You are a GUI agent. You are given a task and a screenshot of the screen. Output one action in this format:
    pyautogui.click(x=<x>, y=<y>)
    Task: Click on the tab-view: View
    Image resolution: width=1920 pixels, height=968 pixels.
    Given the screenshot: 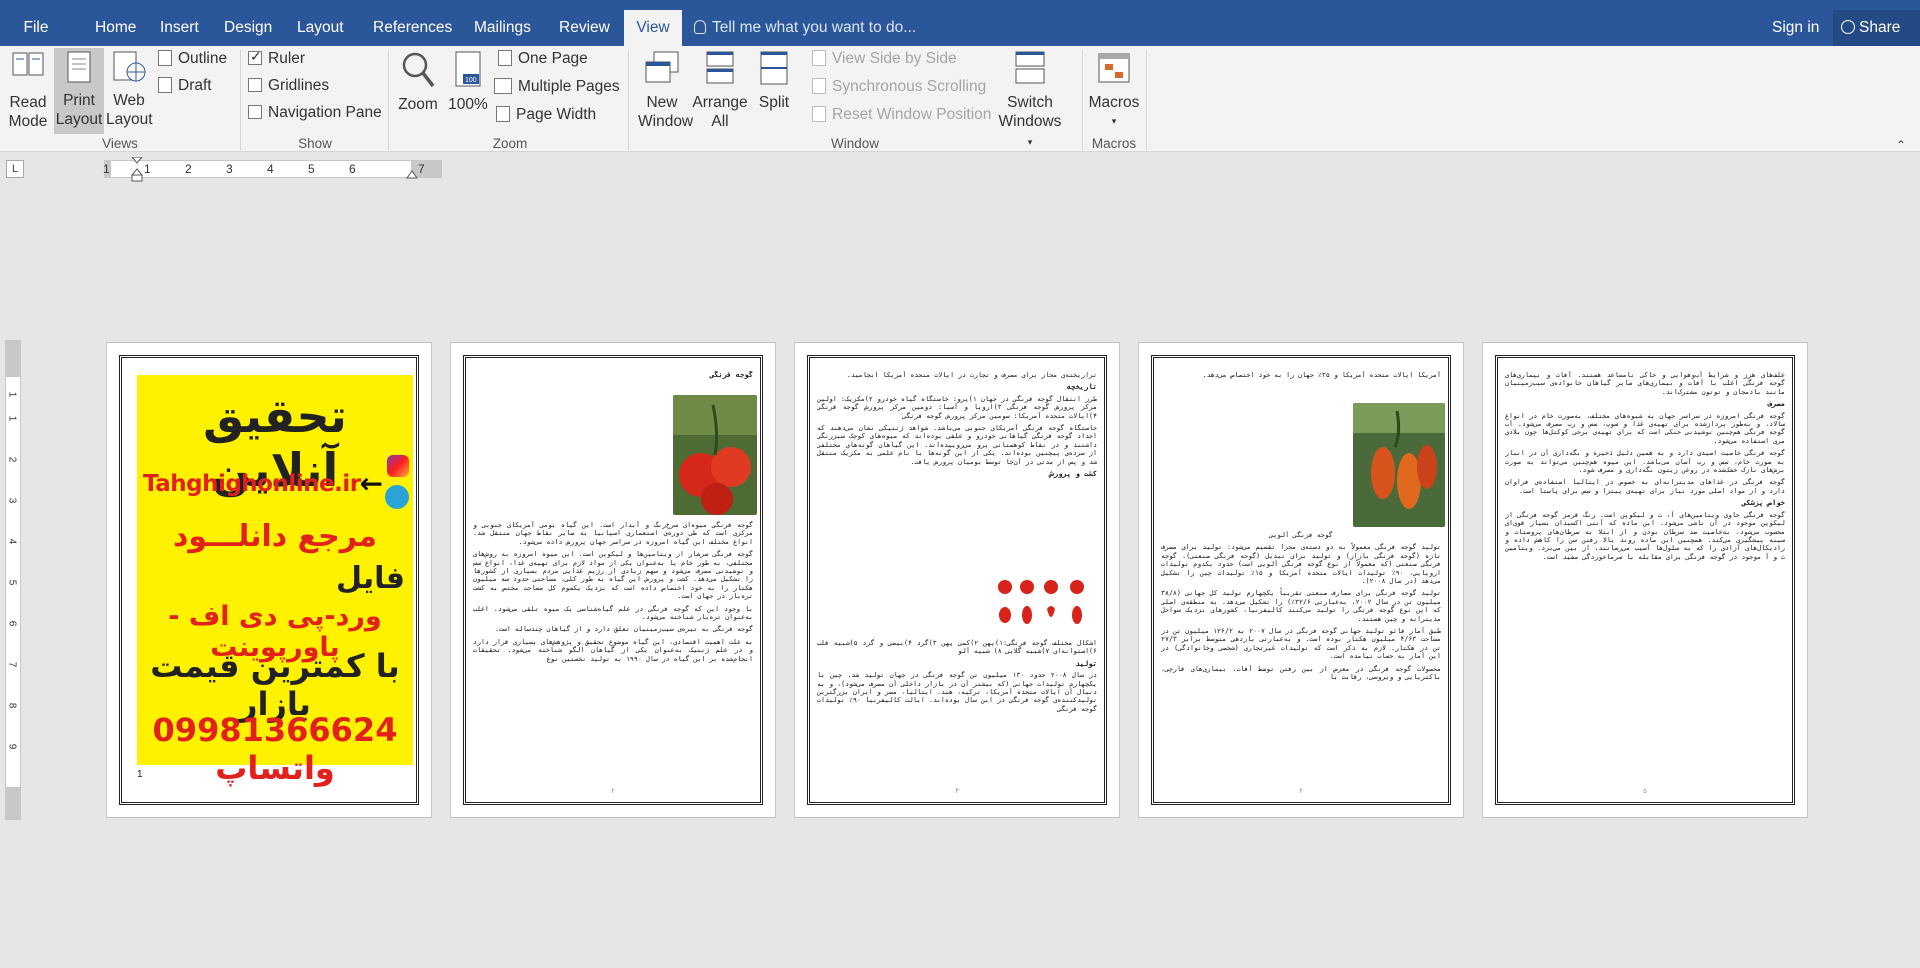 What is the action you would take?
    pyautogui.click(x=653, y=28)
    